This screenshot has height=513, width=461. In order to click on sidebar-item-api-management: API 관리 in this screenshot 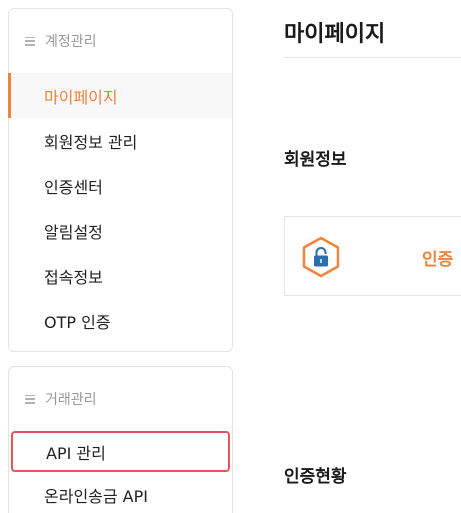, I will do `click(120, 451)`.